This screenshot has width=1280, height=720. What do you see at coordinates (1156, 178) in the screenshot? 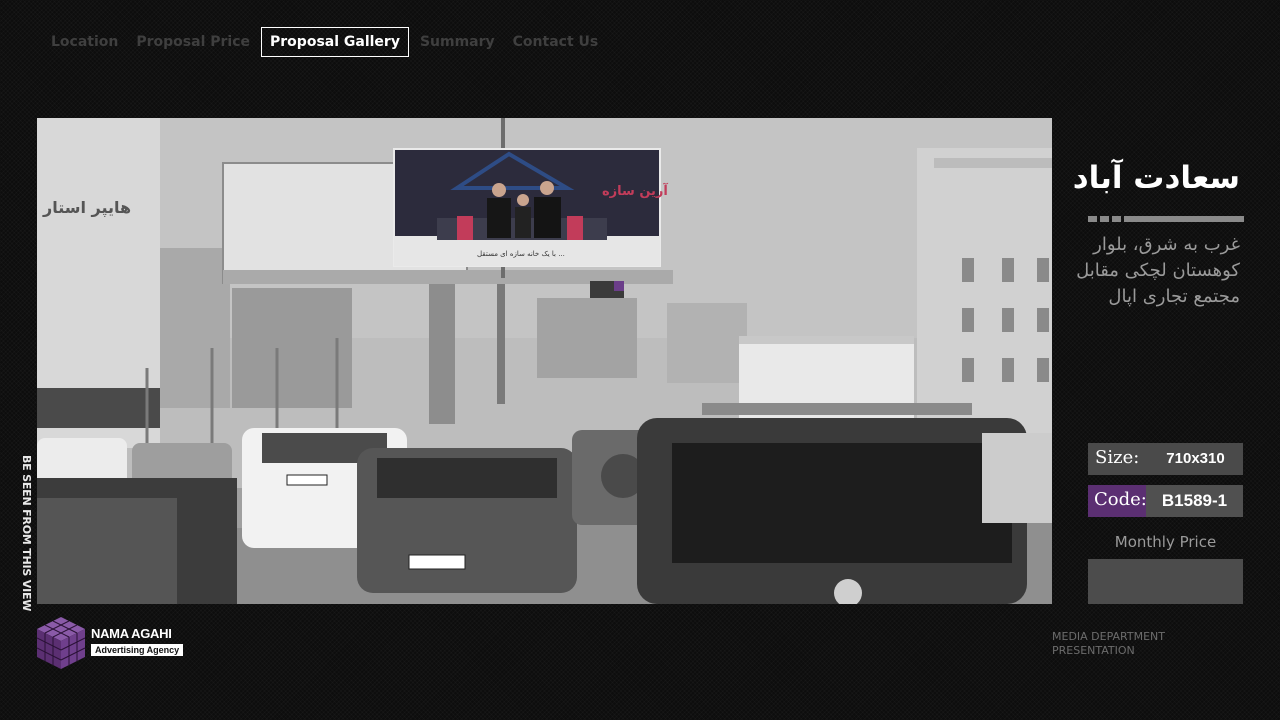
I see `location-title: سعادت آباد` at bounding box center [1156, 178].